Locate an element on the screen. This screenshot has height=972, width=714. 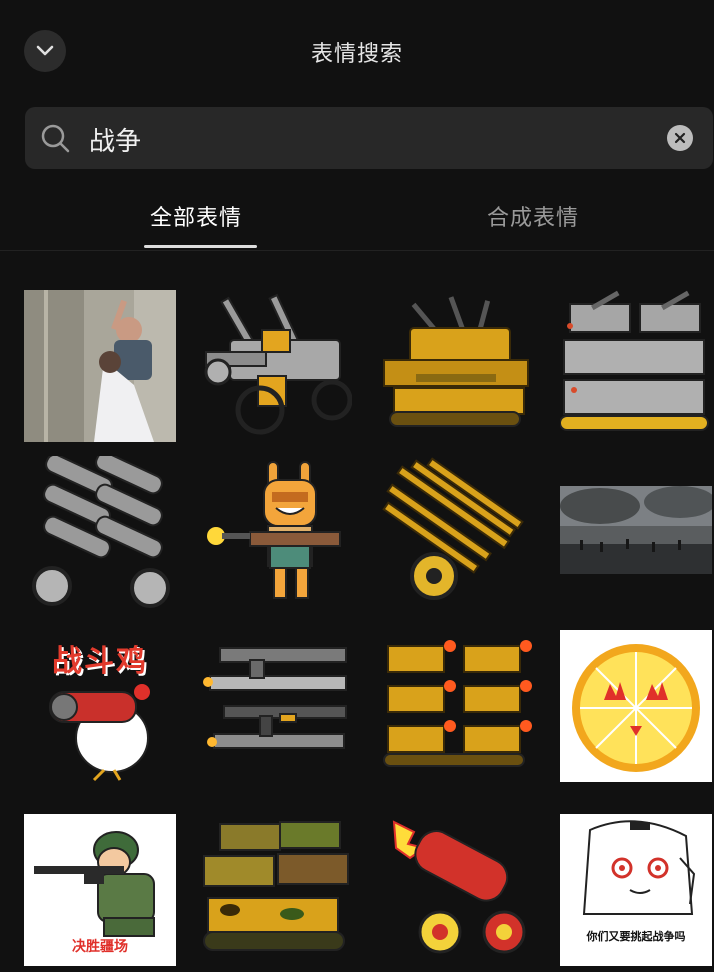
tab-bar: 全部表情 合成表情 is located at coordinates (357, 220).